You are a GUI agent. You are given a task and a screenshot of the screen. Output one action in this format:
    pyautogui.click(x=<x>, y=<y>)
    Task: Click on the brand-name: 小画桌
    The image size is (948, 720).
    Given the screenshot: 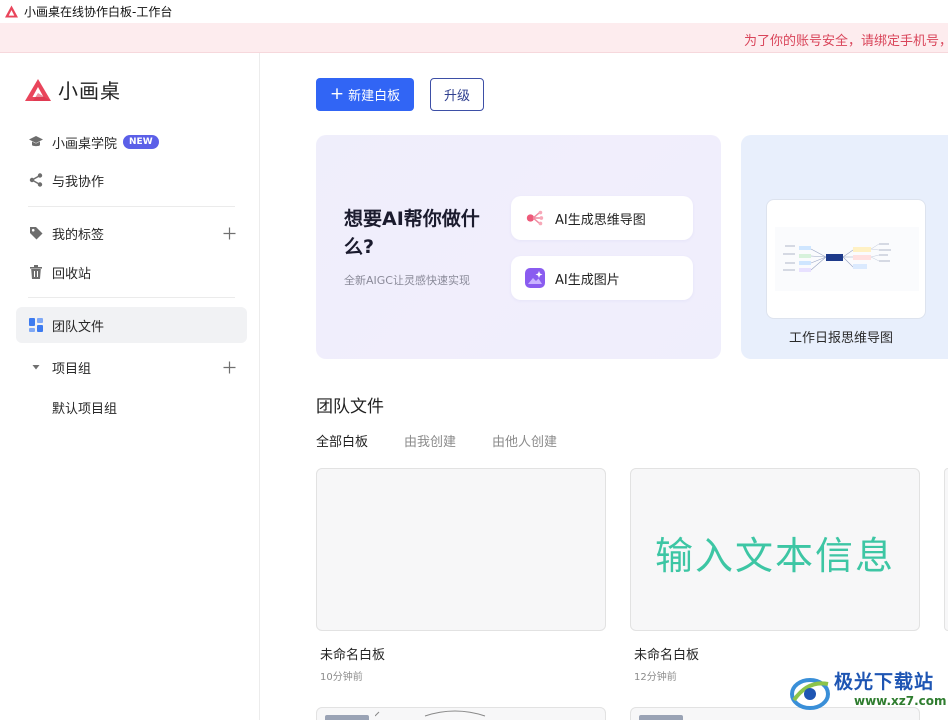 What is the action you would take?
    pyautogui.click(x=89, y=91)
    